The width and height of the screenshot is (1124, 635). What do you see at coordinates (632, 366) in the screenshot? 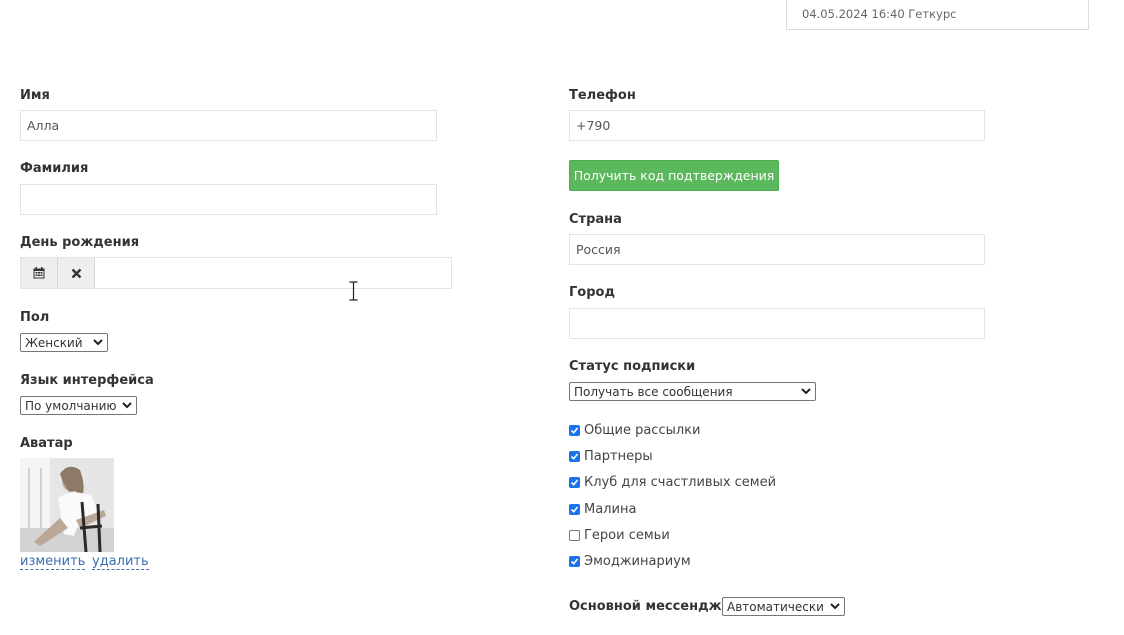
I see `subscription-label: Статус подписки` at bounding box center [632, 366].